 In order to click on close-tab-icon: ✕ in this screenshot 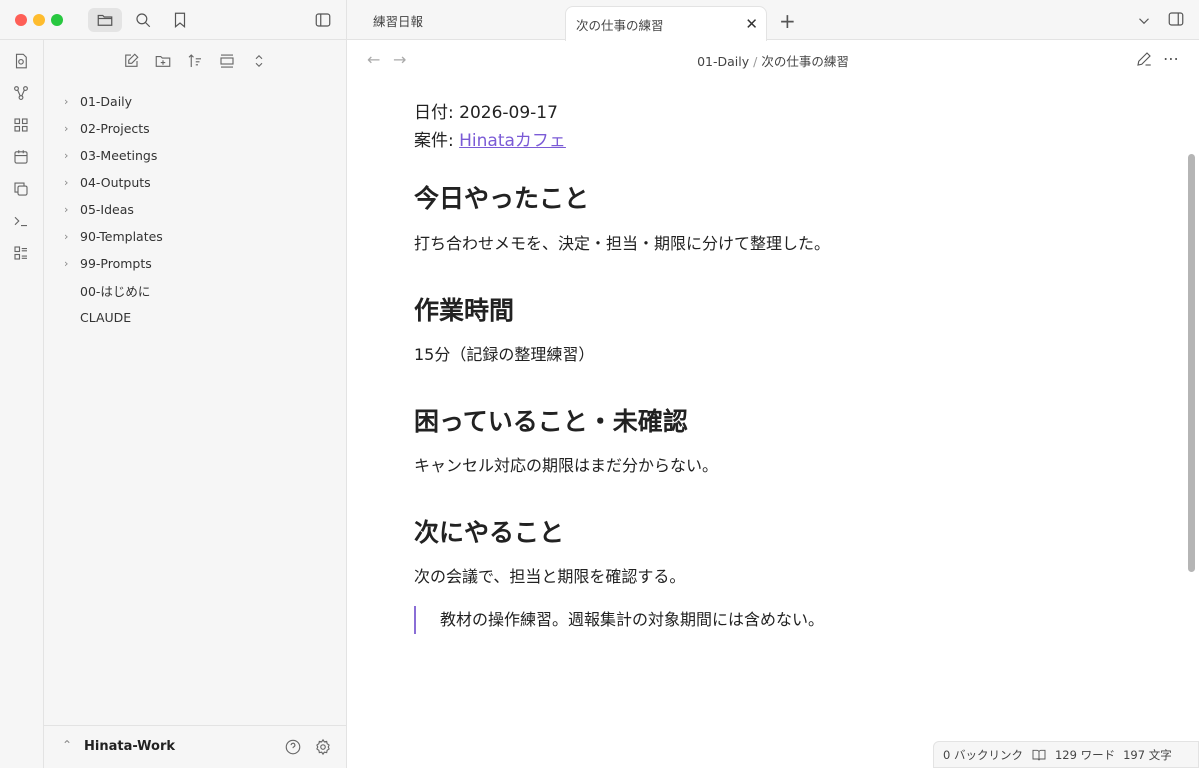, I will do `click(751, 24)`.